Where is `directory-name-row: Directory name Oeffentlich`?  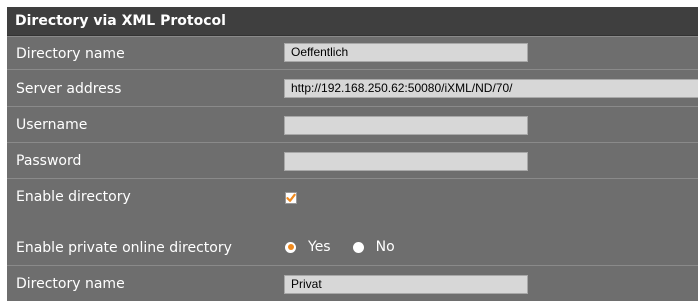 directory-name-row: Directory name Oeffentlich is located at coordinates (352, 53).